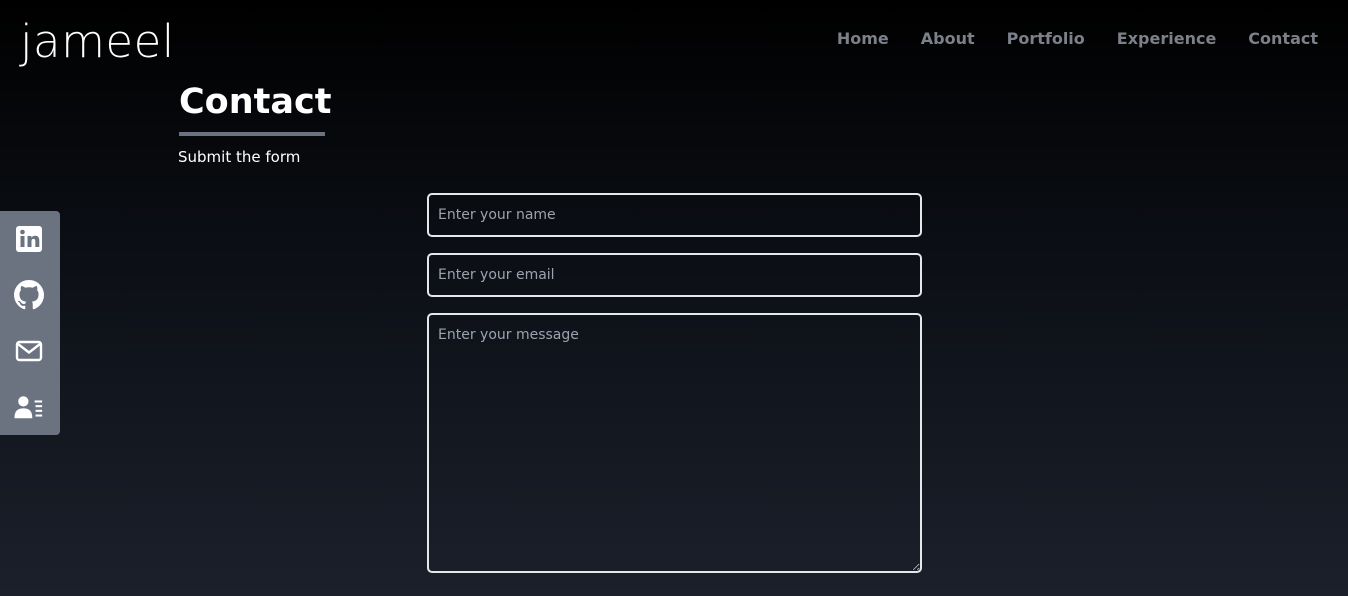 The width and height of the screenshot is (1348, 596). I want to click on email-field, so click(674, 275).